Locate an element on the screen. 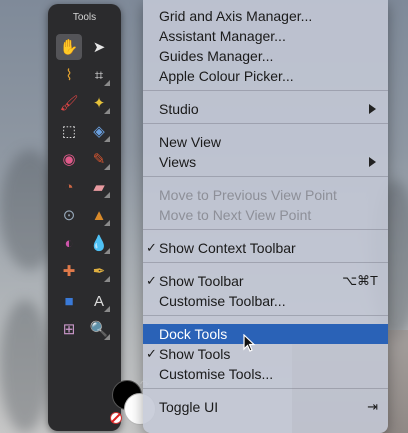 The height and width of the screenshot is (433, 408). text-tool-icon: A is located at coordinates (99, 301).